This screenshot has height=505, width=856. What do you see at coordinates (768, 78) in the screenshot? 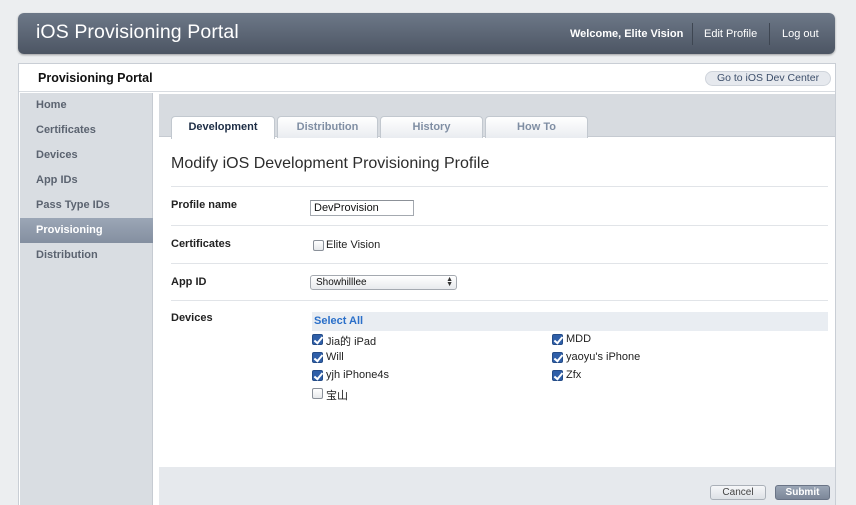
I see `dev-center-link: Go to iOS Dev Center` at bounding box center [768, 78].